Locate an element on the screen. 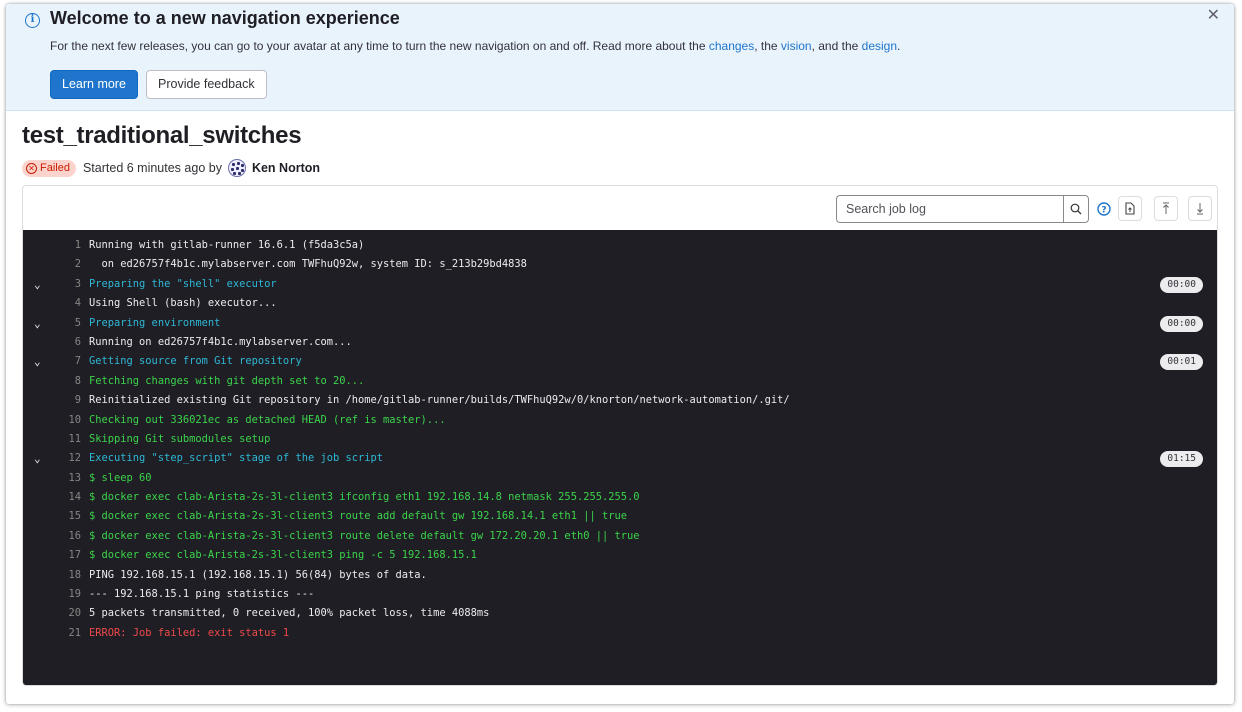 The width and height of the screenshot is (1242, 712). line-number: 13 is located at coordinates (66, 478).